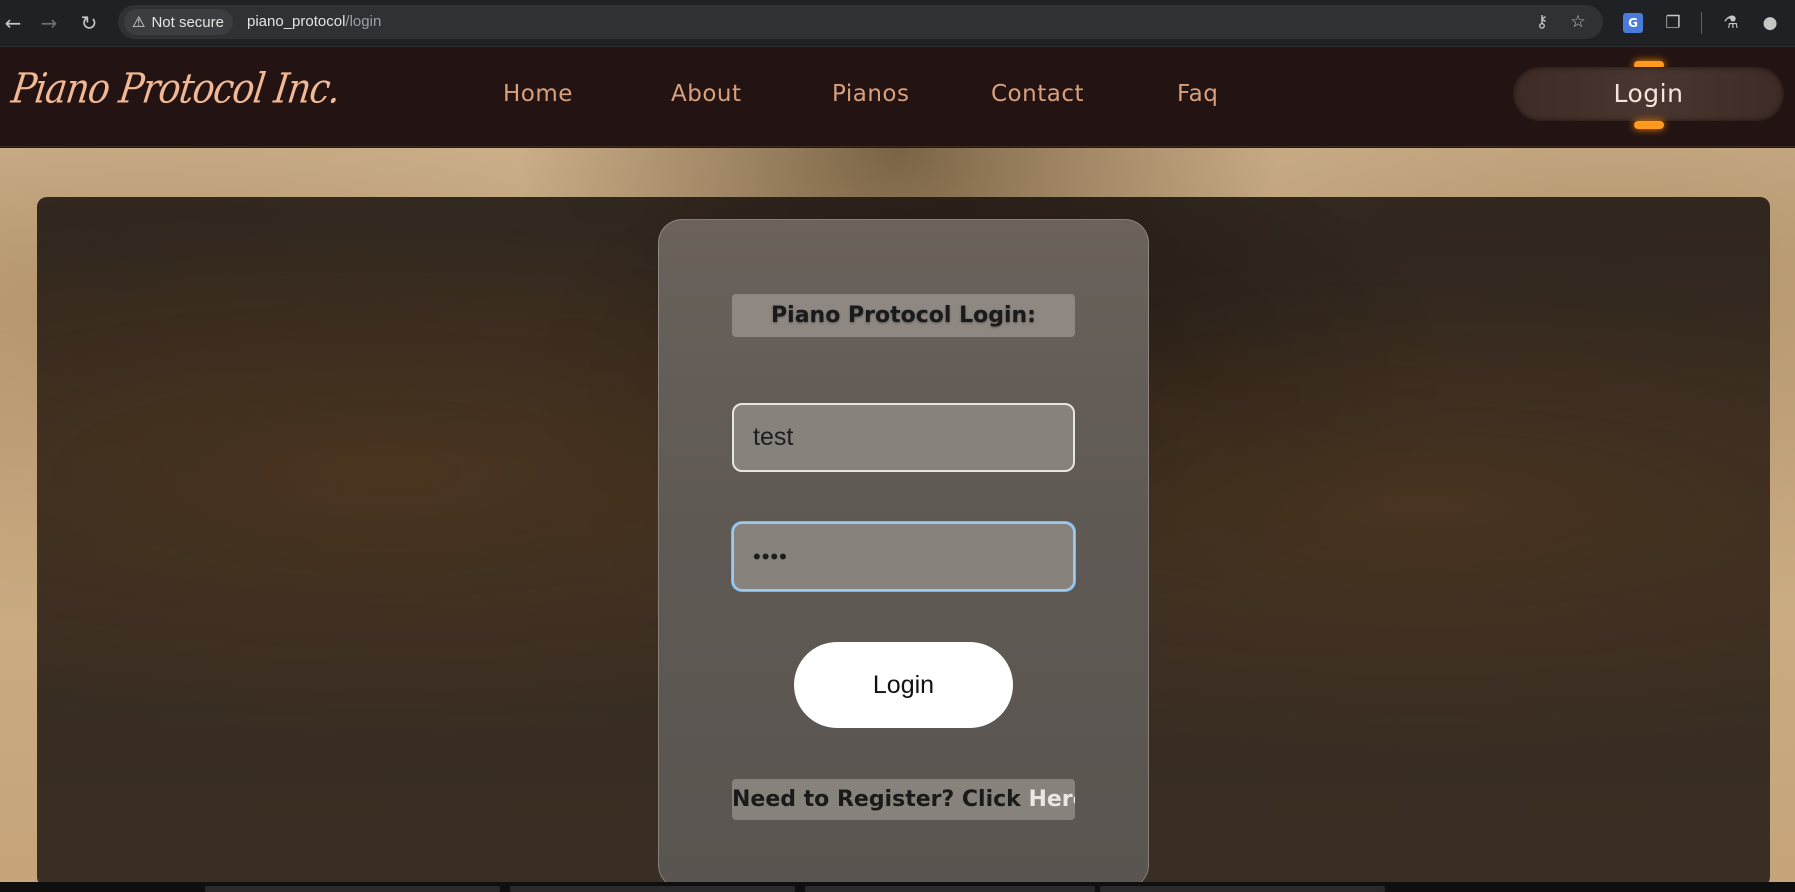 This screenshot has width=1795, height=892. What do you see at coordinates (880, 799) in the screenshot?
I see `register-prefix: Need to Register? Click` at bounding box center [880, 799].